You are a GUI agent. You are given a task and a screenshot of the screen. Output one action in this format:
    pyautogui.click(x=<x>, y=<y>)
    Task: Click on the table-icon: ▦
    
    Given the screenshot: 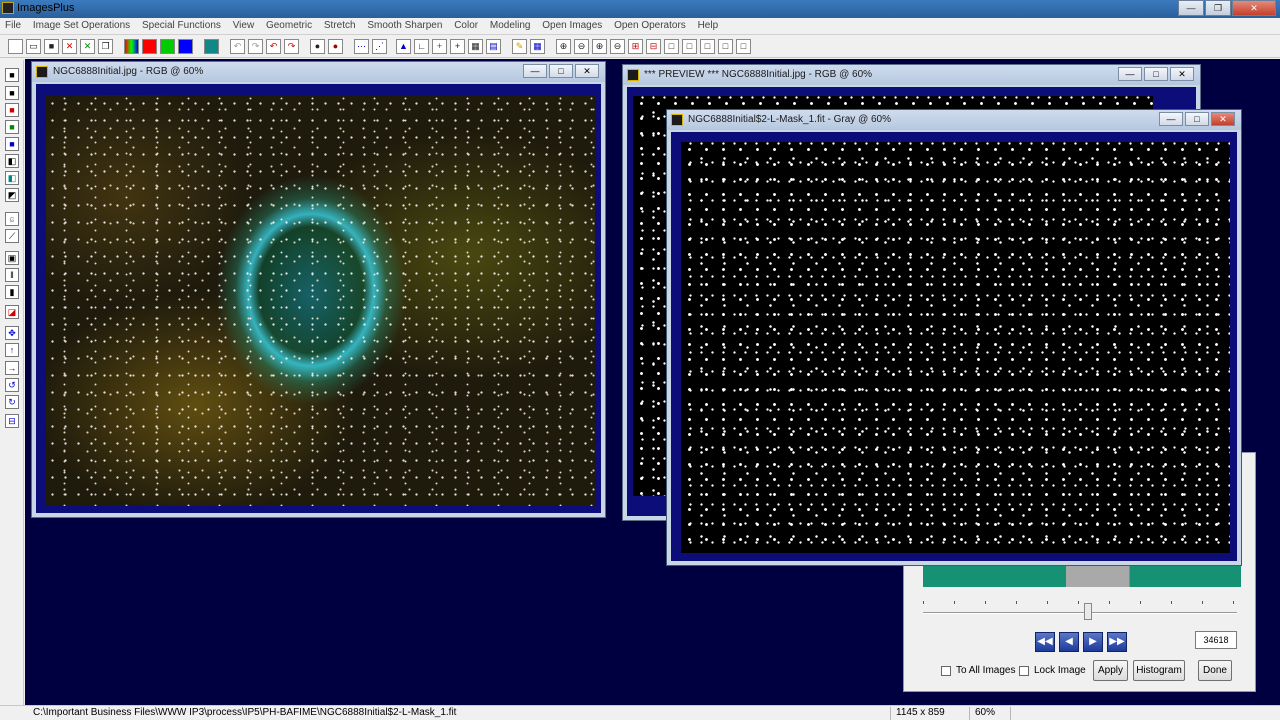 What is the action you would take?
    pyautogui.click(x=475, y=46)
    